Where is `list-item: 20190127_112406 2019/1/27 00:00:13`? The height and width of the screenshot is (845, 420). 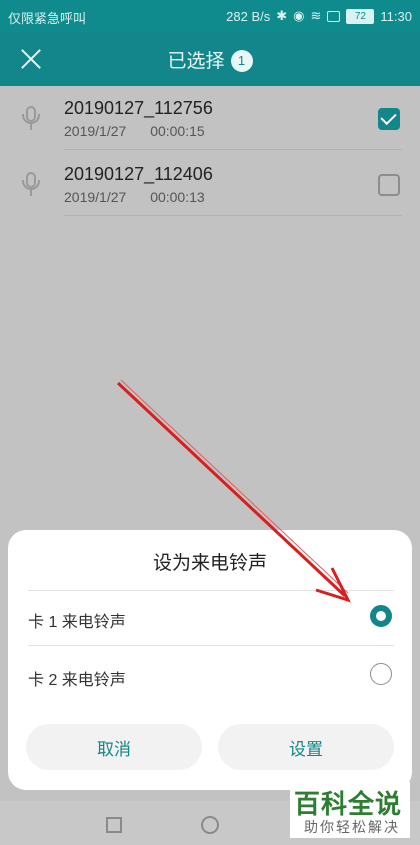
list-item: 20190127_112406 2019/1/27 00:00:13 is located at coordinates (210, 184).